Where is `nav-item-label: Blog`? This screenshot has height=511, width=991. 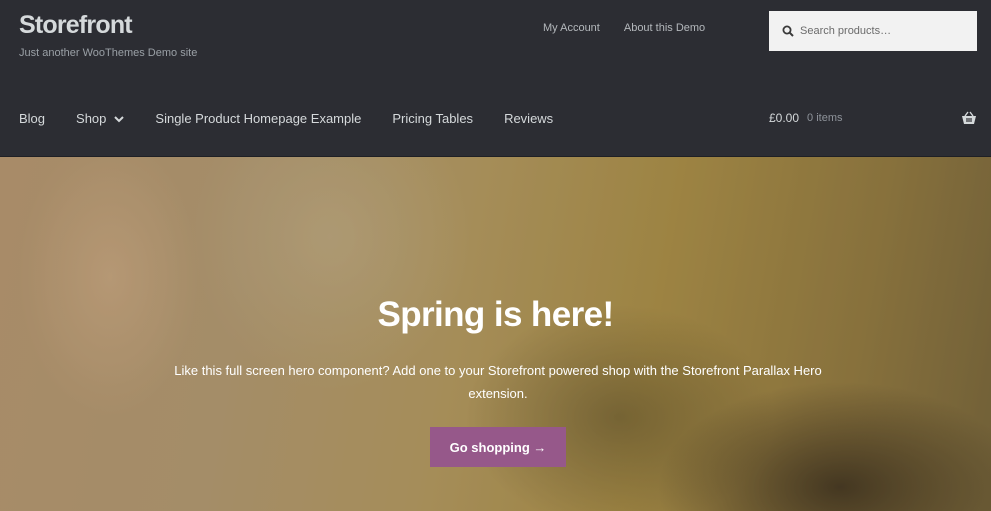
nav-item-label: Blog is located at coordinates (32, 118).